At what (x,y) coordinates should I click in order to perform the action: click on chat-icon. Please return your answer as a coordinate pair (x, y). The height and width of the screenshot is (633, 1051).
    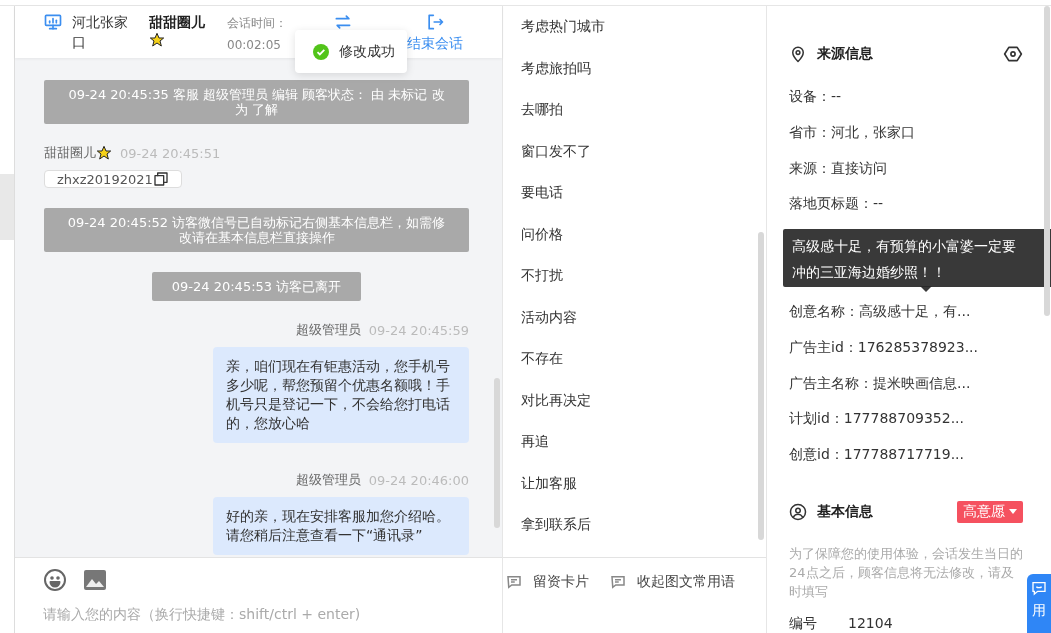
    Looking at the image, I should click on (1039, 588).